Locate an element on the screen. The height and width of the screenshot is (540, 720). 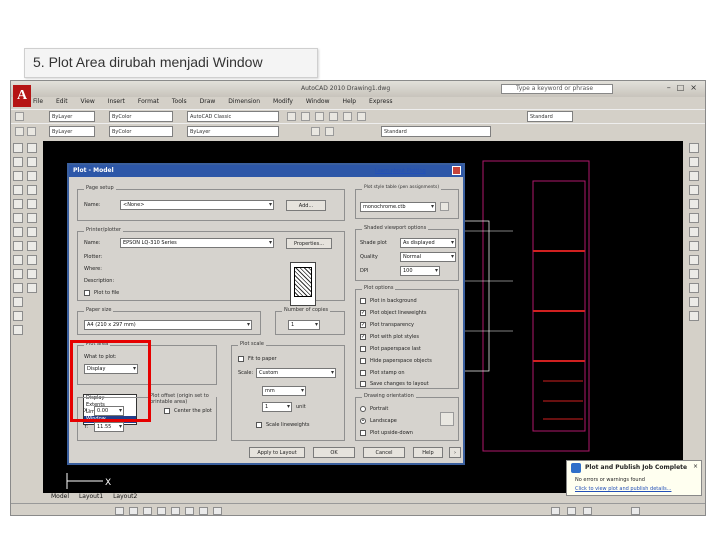
ducs-toggle-icon is located at coordinates (203, 511).